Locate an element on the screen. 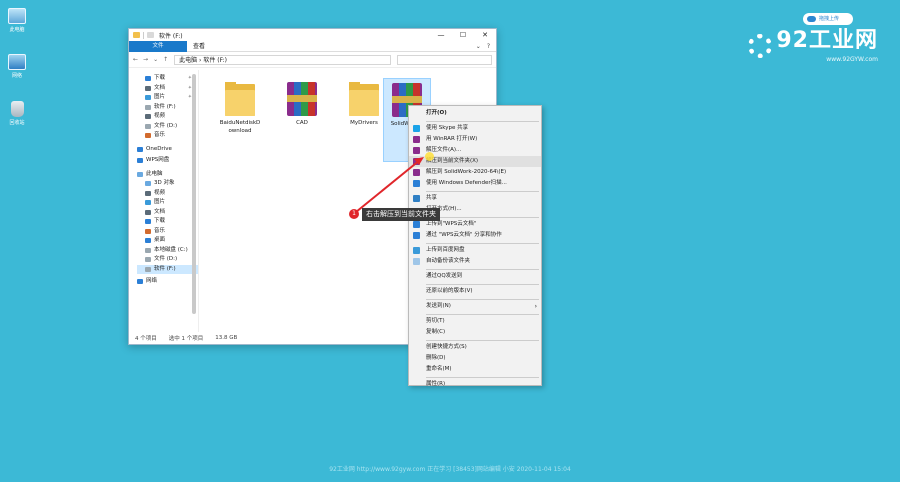 The height and width of the screenshot is (482, 900). context-menu-item: 通过QQ发送到 is located at coordinates (475, 276).